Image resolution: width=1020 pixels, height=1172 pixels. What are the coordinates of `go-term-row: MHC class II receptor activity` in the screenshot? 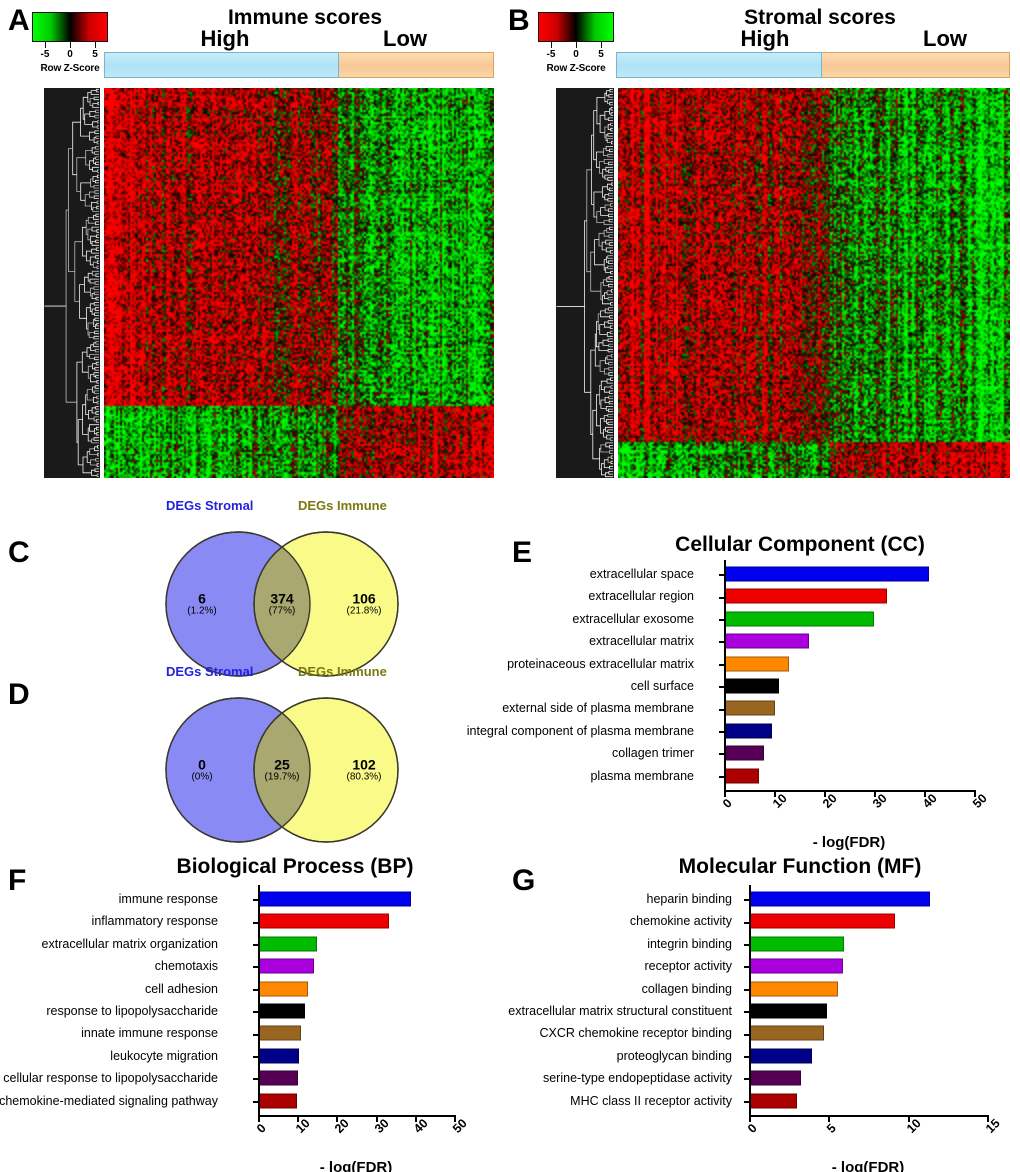 It's located at (763, 1101).